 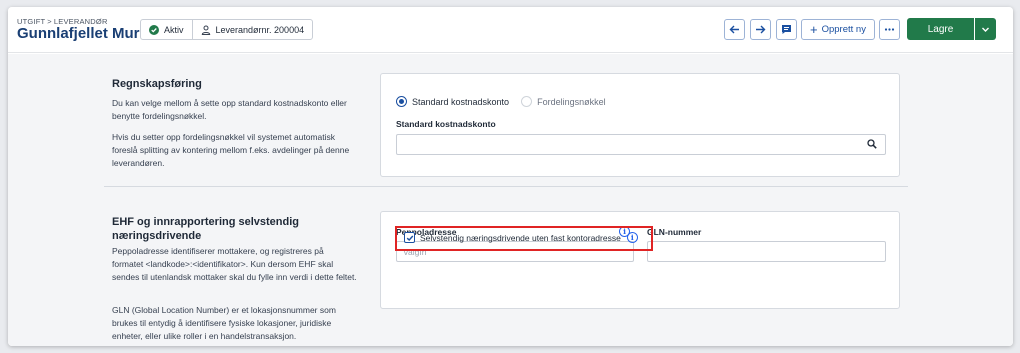 What do you see at coordinates (632, 237) in the screenshot?
I see `info-icon: i` at bounding box center [632, 237].